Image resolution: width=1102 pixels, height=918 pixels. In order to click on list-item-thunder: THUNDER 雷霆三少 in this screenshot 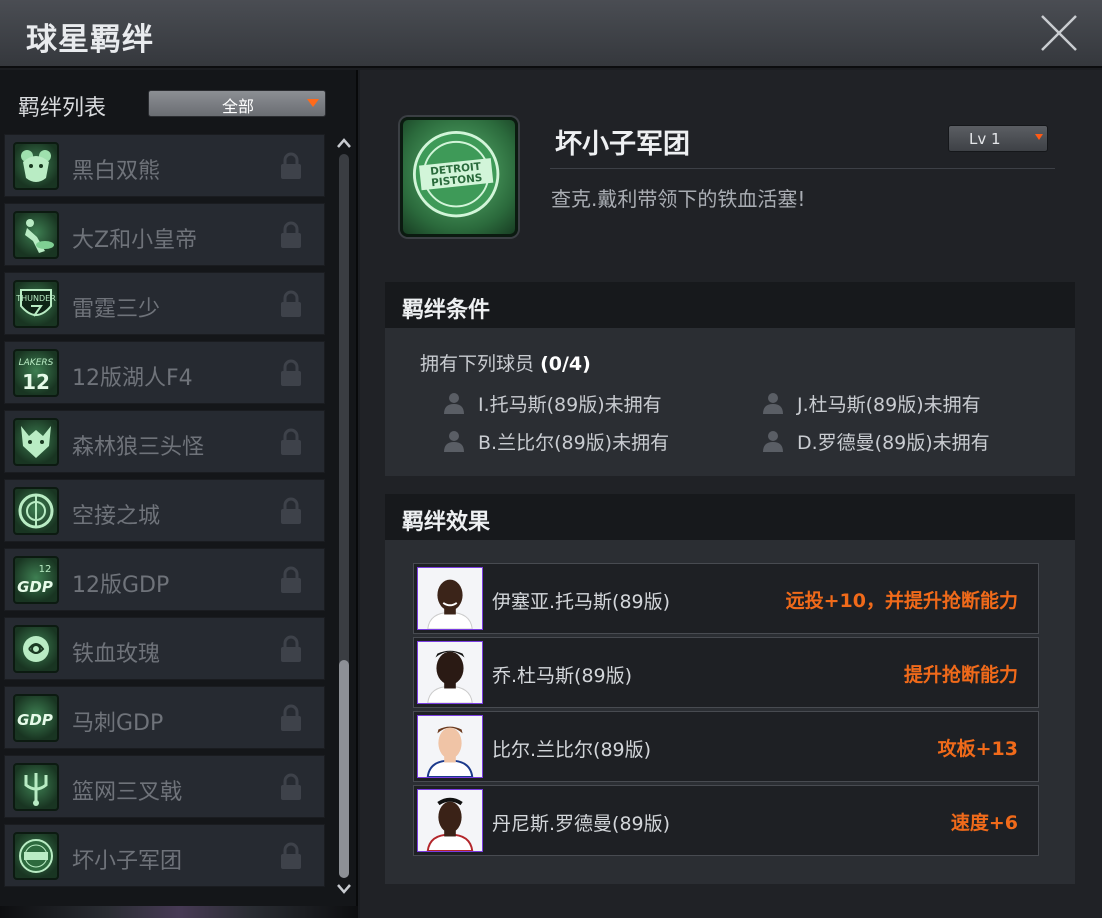, I will do `click(164, 303)`.